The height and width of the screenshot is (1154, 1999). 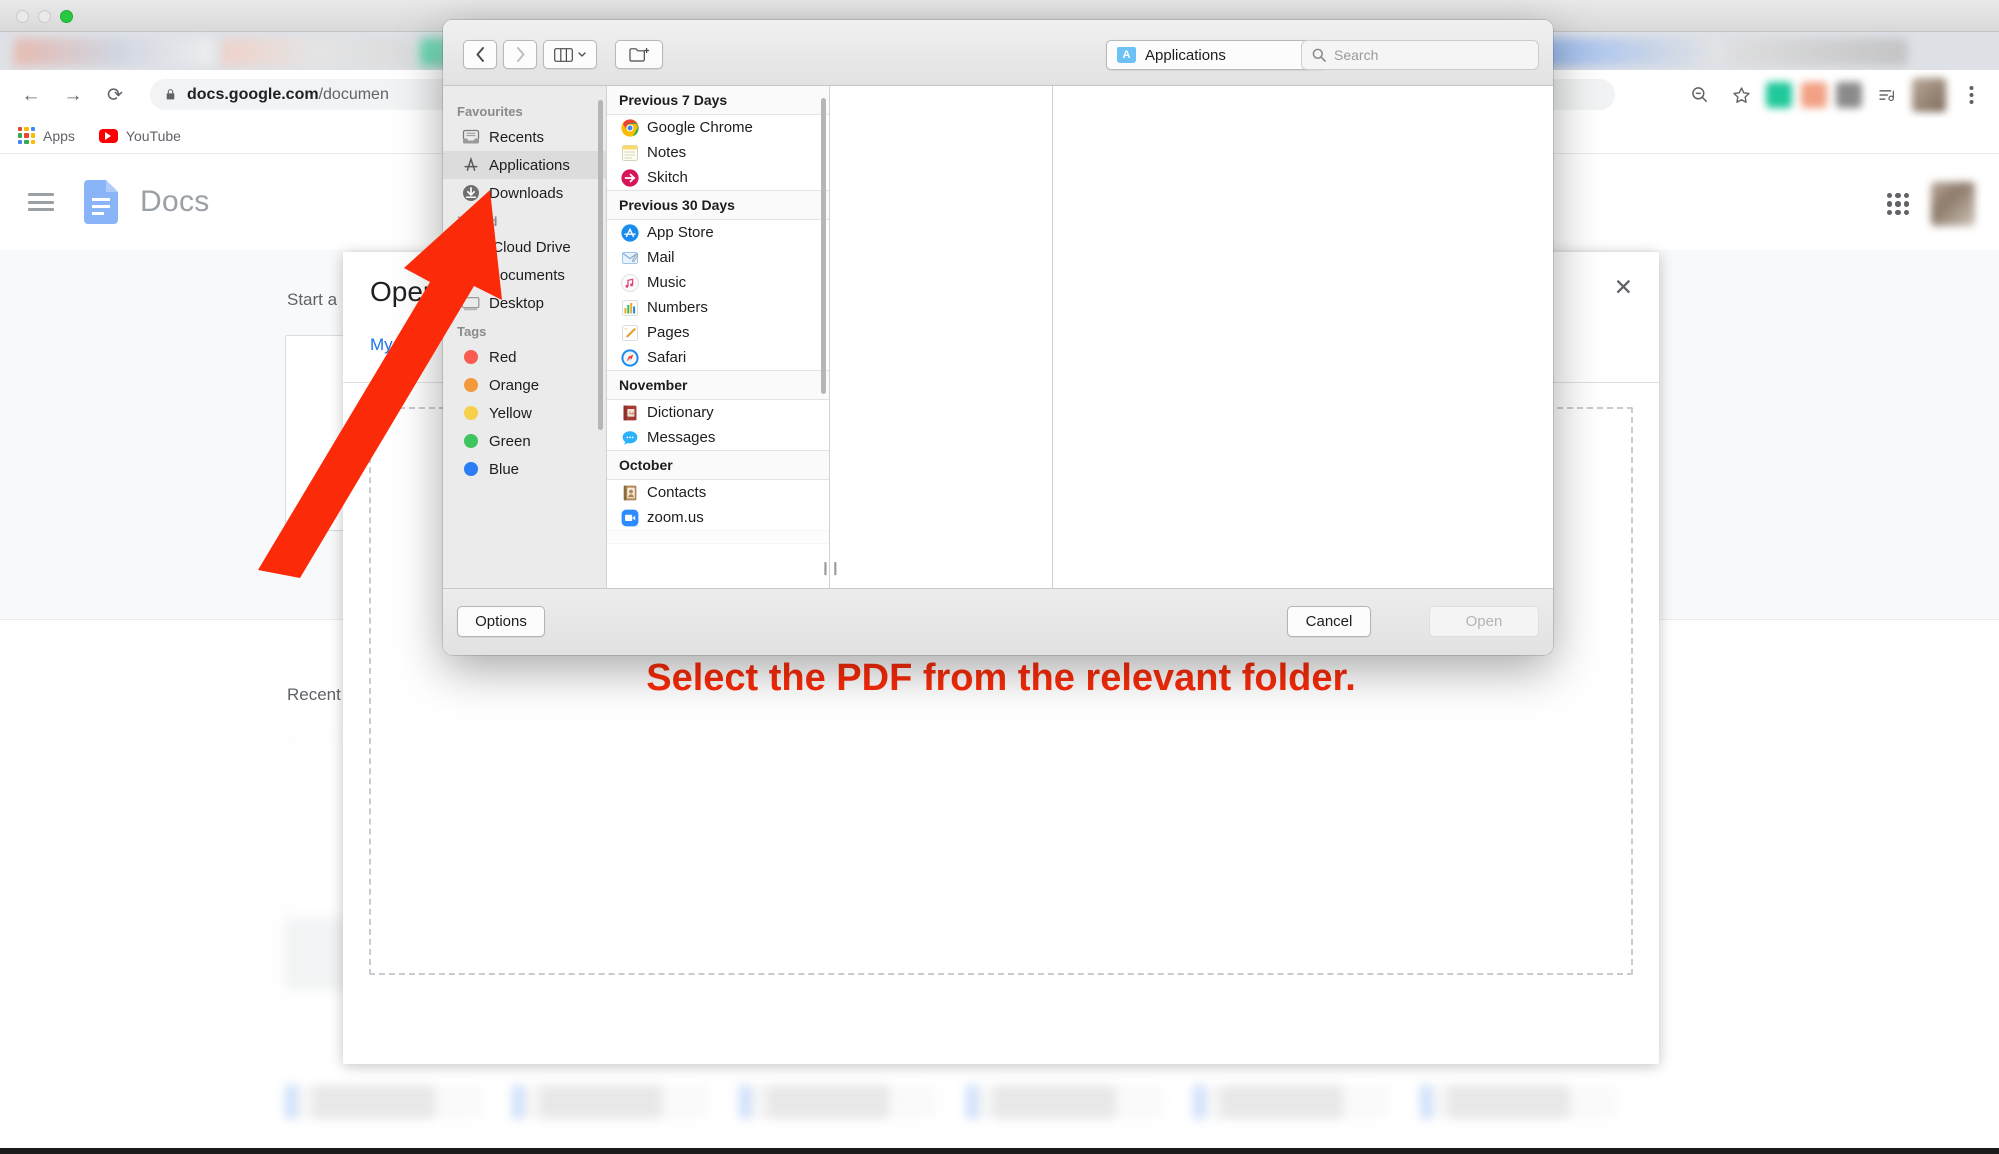 What do you see at coordinates (153, 135) in the screenshot?
I see `bookmark-label: YouTube` at bounding box center [153, 135].